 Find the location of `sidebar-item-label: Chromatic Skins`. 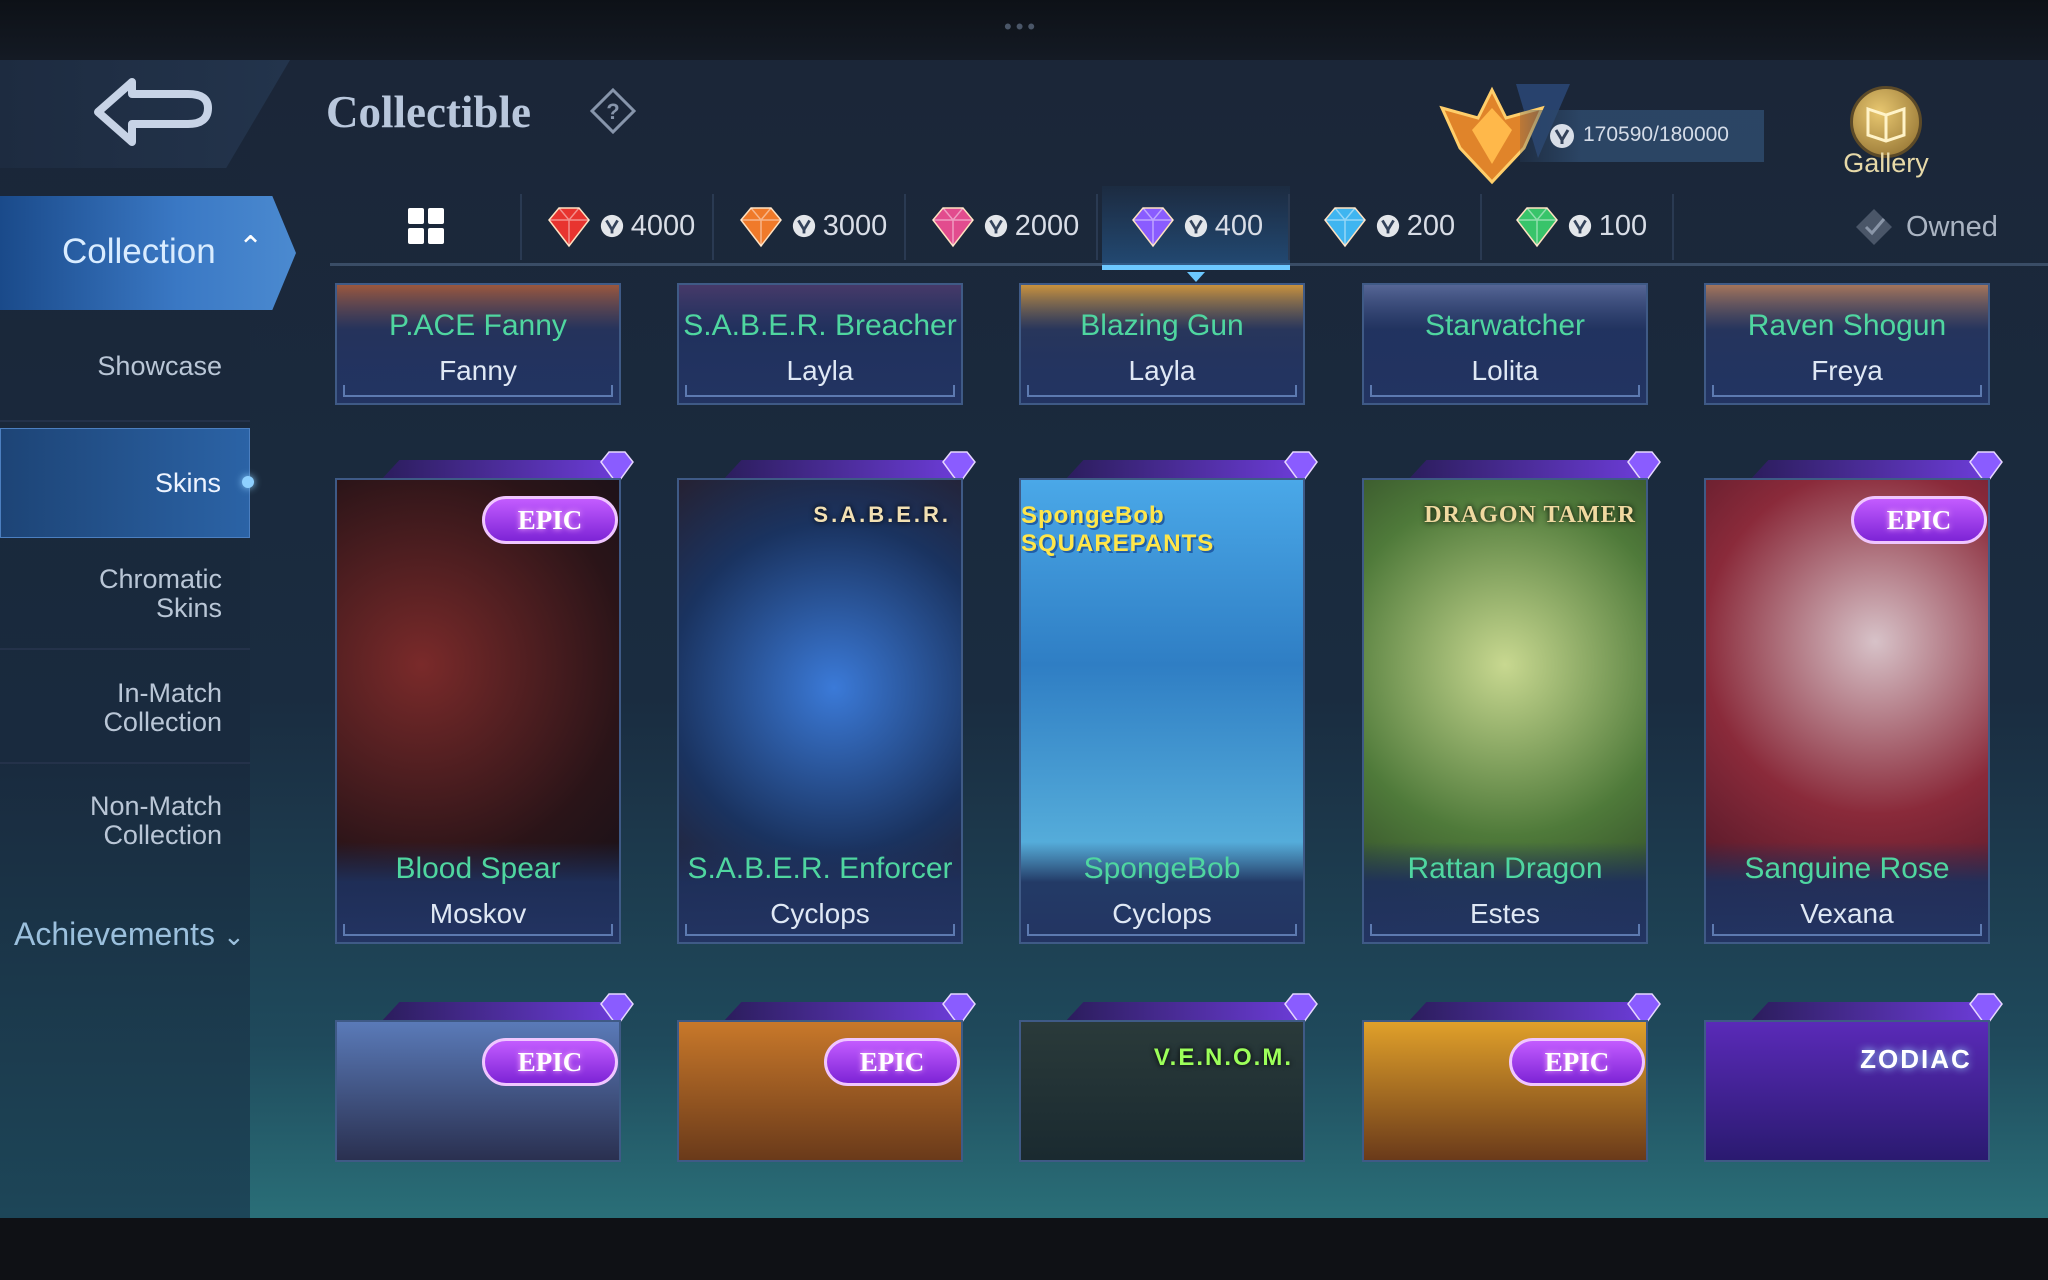

sidebar-item-label: Chromatic Skins is located at coordinates (160, 593).